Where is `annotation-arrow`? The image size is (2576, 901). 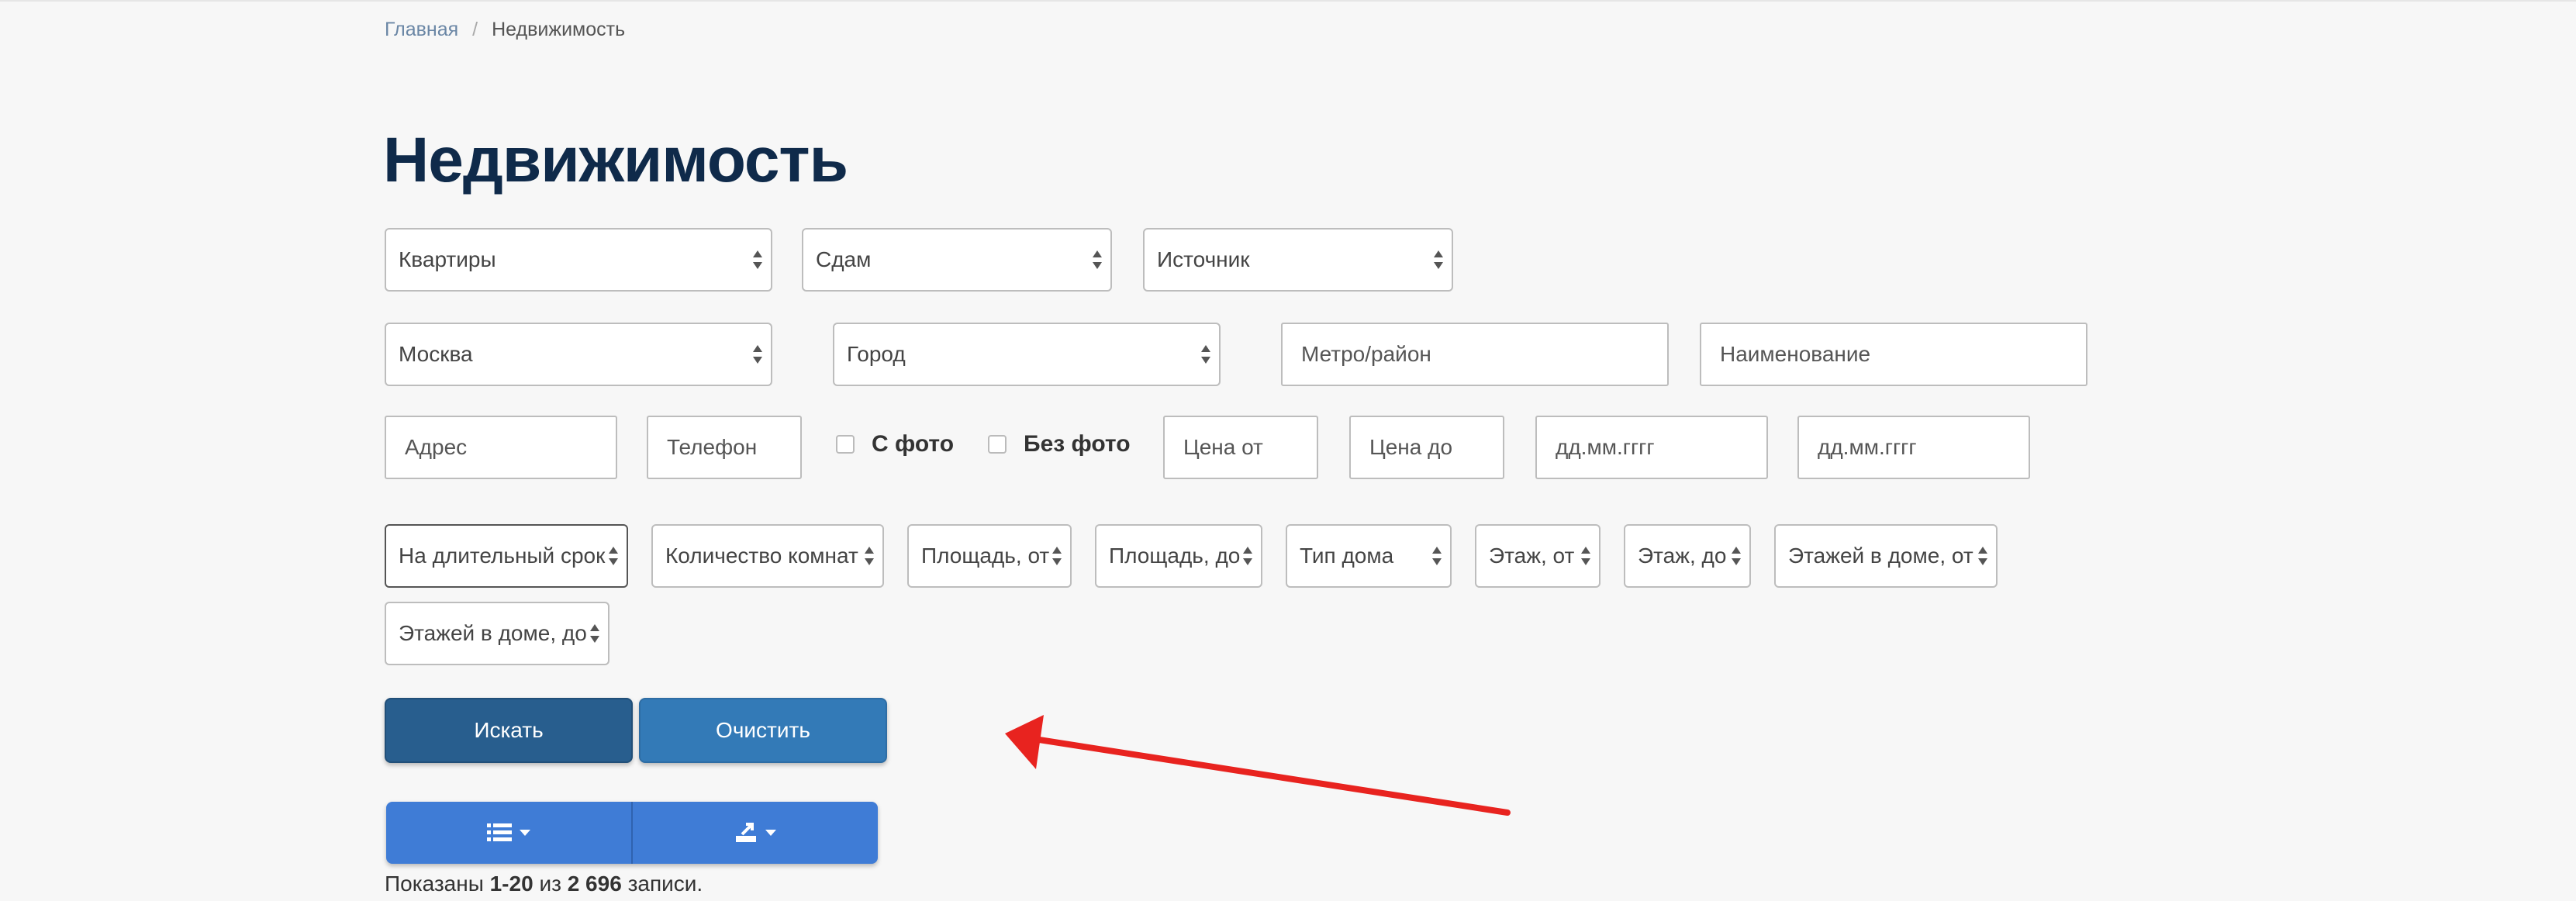
annotation-arrow is located at coordinates (1258, 765).